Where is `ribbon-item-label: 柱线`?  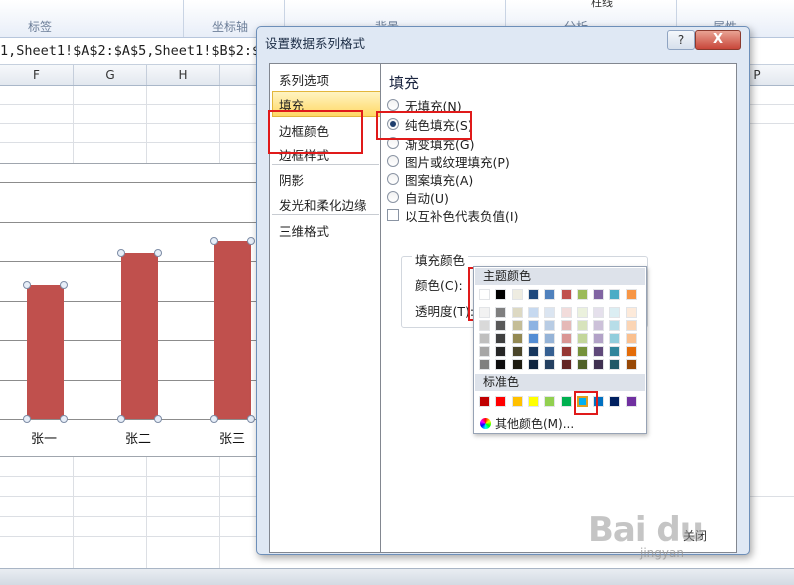
ribbon-item-label: 柱线 is located at coordinates (602, 5).